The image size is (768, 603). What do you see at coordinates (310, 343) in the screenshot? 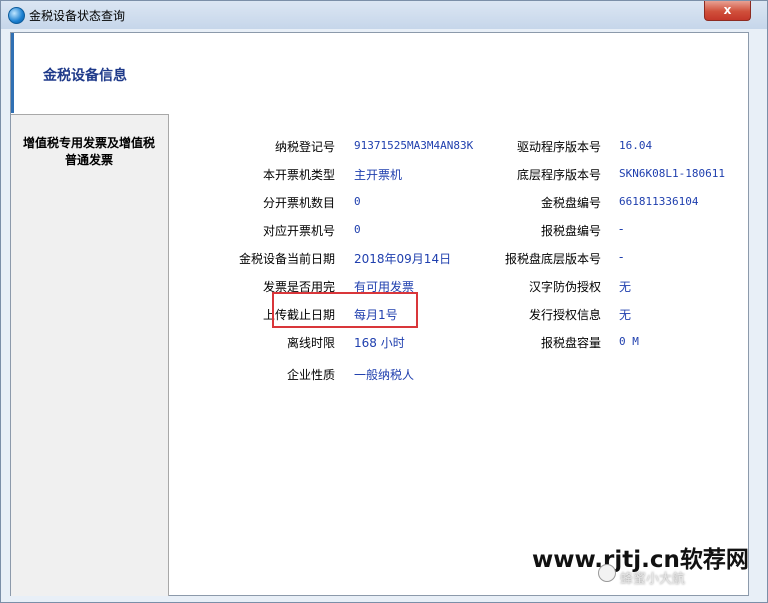
I see `offline-limit-label: 离线时限` at bounding box center [310, 343].